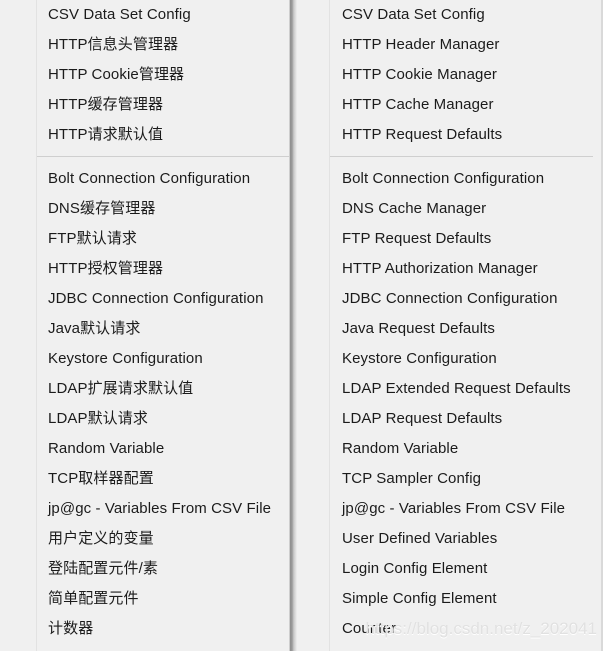 The width and height of the screenshot is (603, 651). Describe the element at coordinates (466, 105) in the screenshot. I see `menu-item: HTTP Cache Manager` at that location.